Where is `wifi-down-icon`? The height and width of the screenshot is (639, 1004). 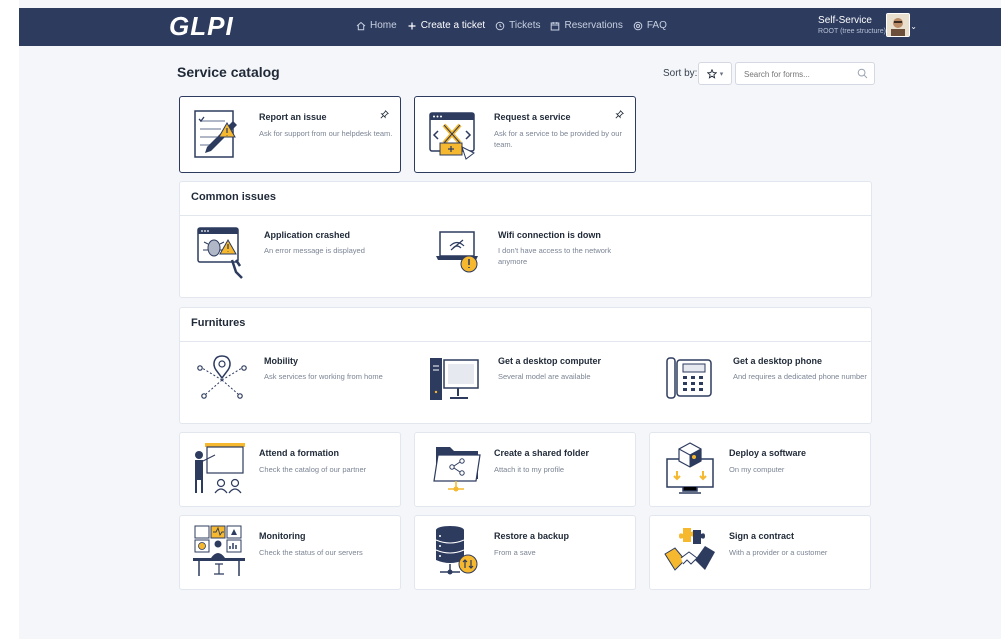
wifi-down-icon is located at coordinates (457, 252).